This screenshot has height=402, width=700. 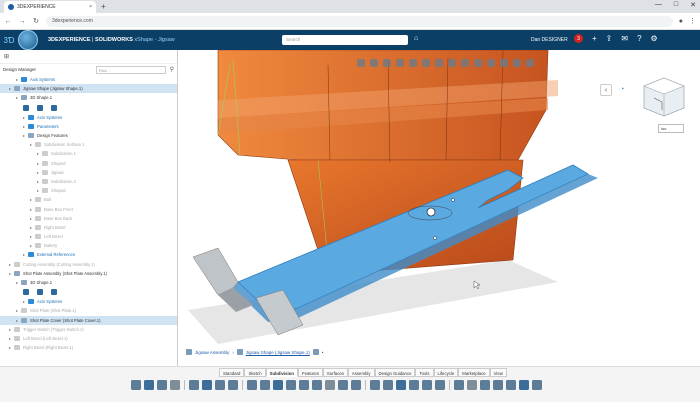 What do you see at coordinates (215, 271) in the screenshot?
I see `plate-foot-left` at bounding box center [215, 271].